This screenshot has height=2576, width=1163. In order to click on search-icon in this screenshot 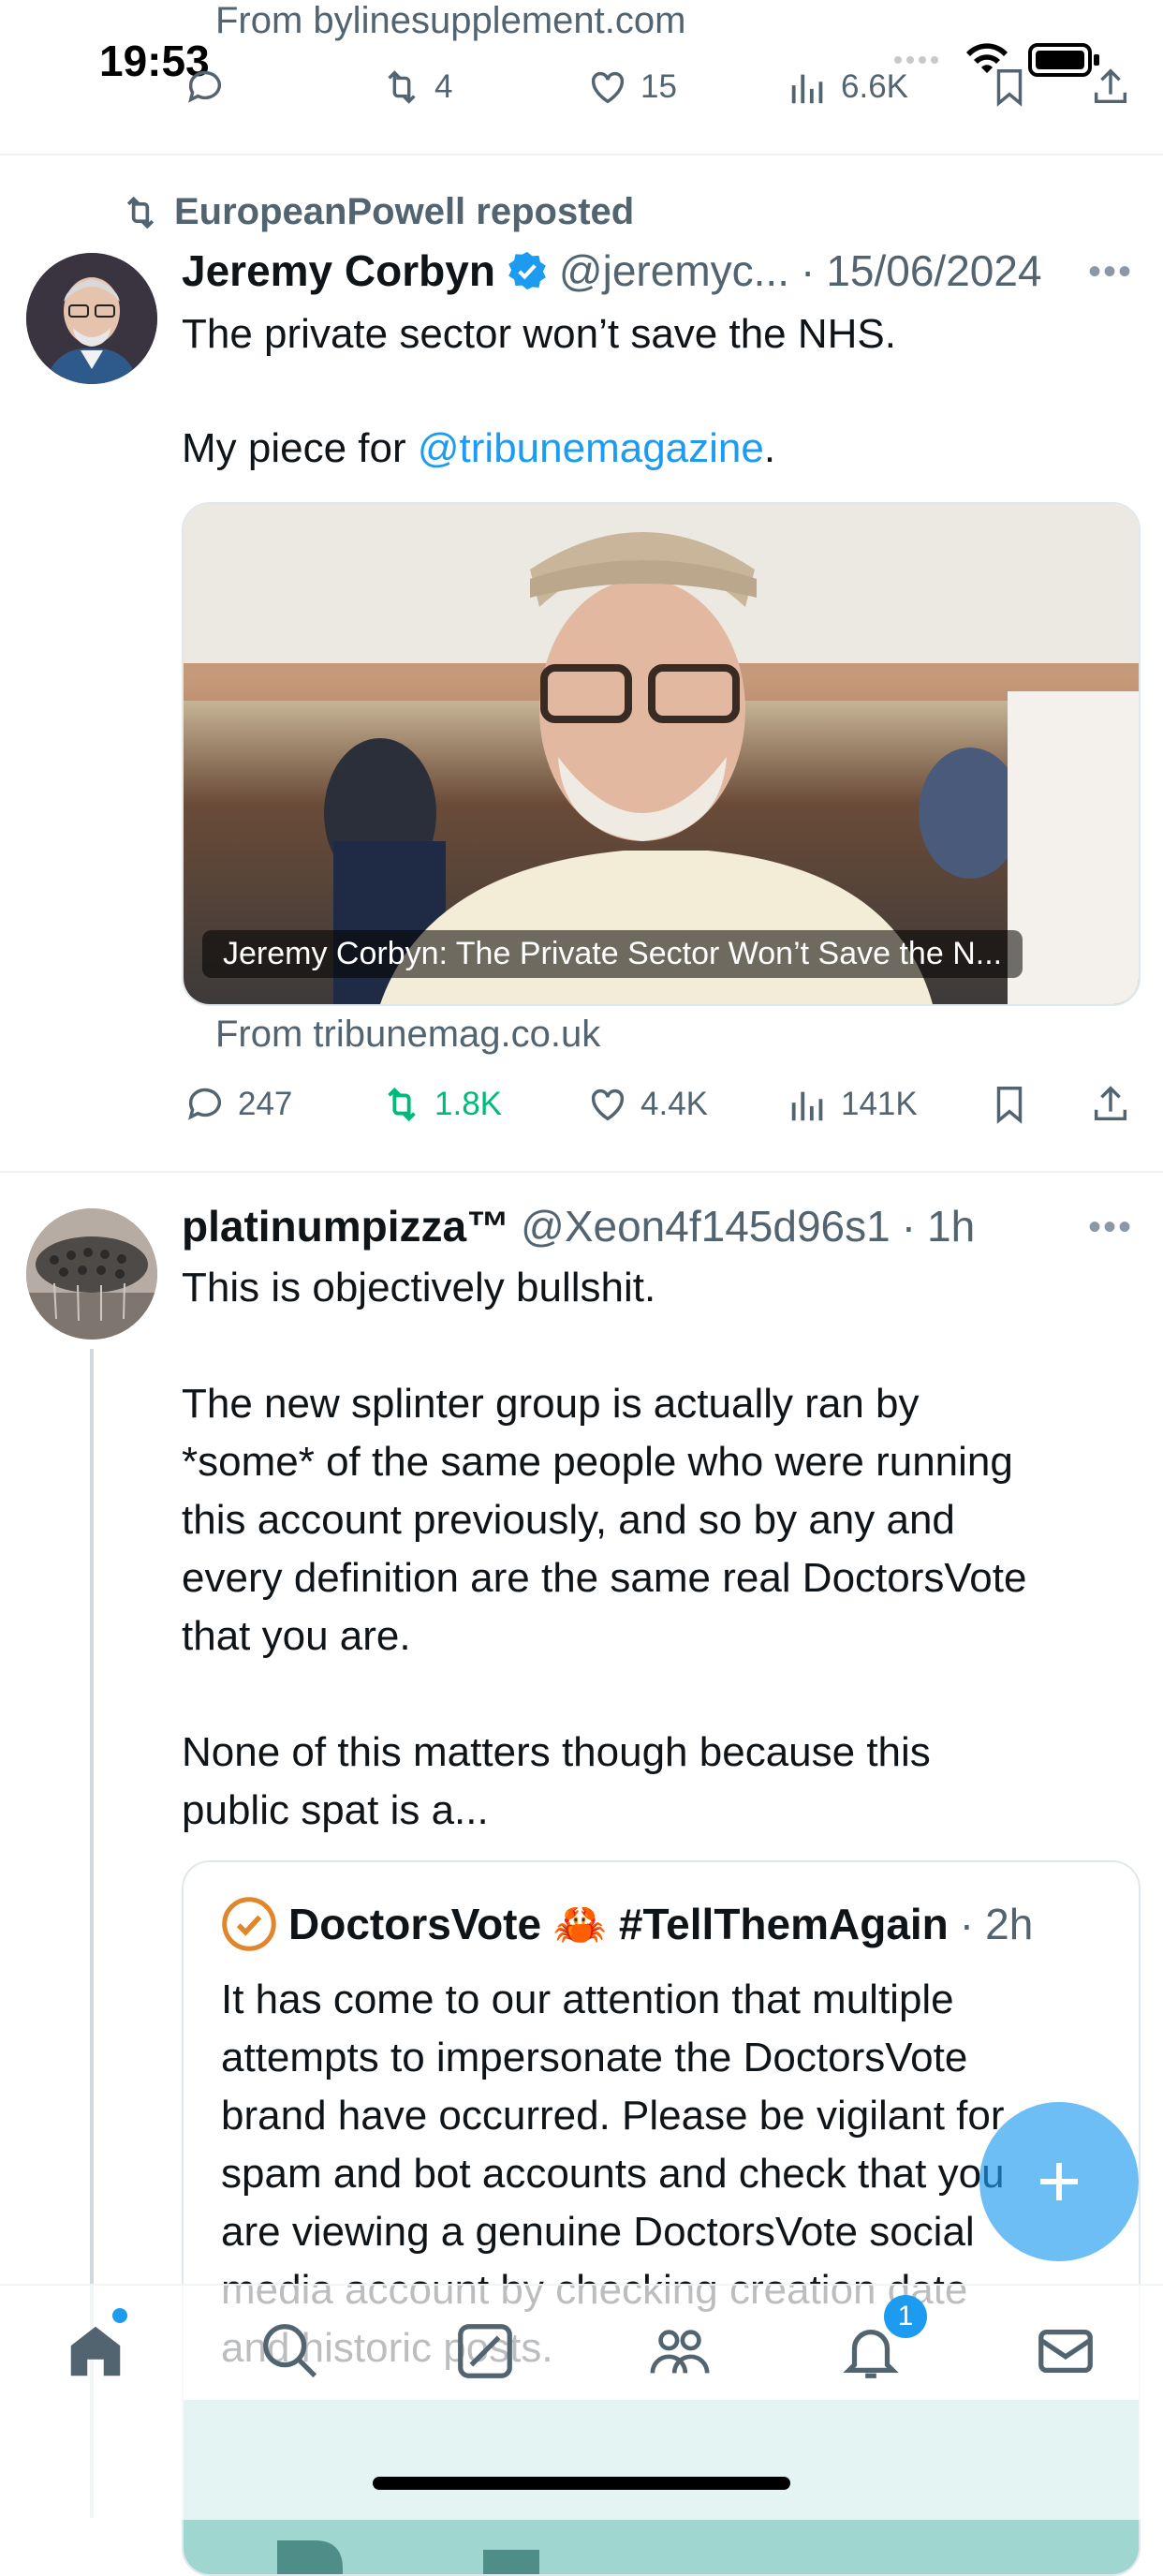, I will do `click(290, 2351)`.